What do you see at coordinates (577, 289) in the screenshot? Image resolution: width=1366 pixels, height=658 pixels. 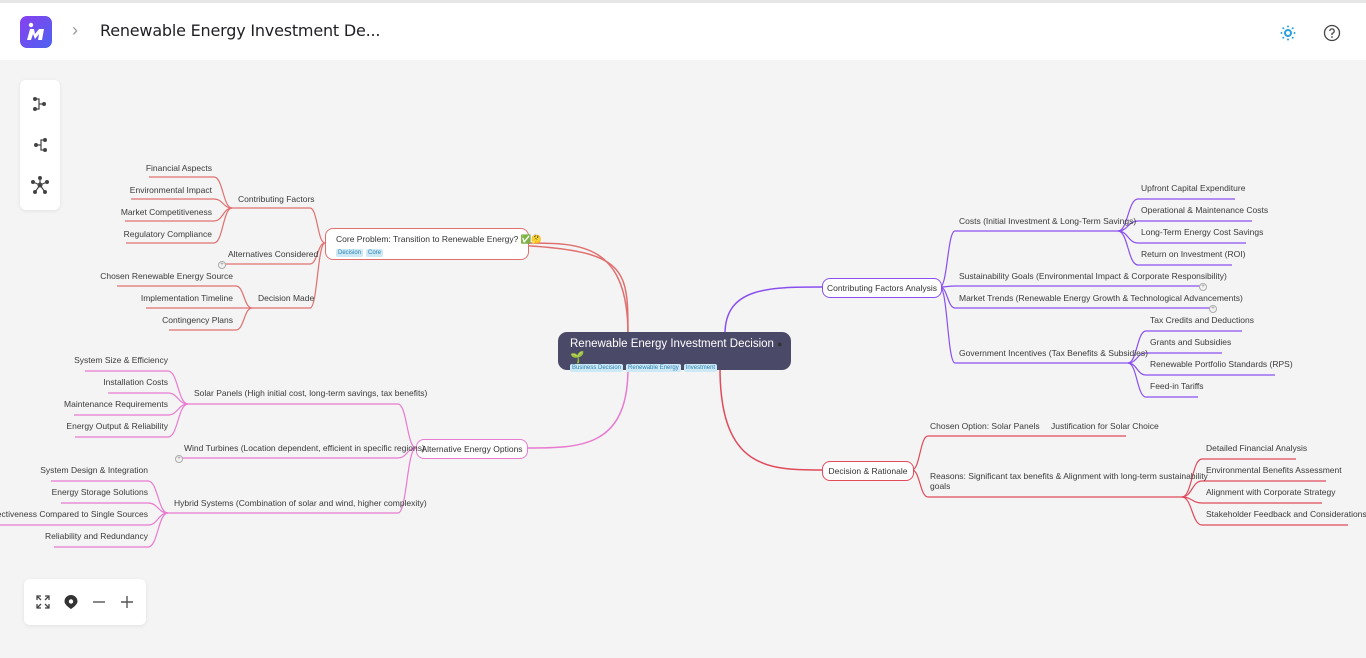 I see `branch-core` at bounding box center [577, 289].